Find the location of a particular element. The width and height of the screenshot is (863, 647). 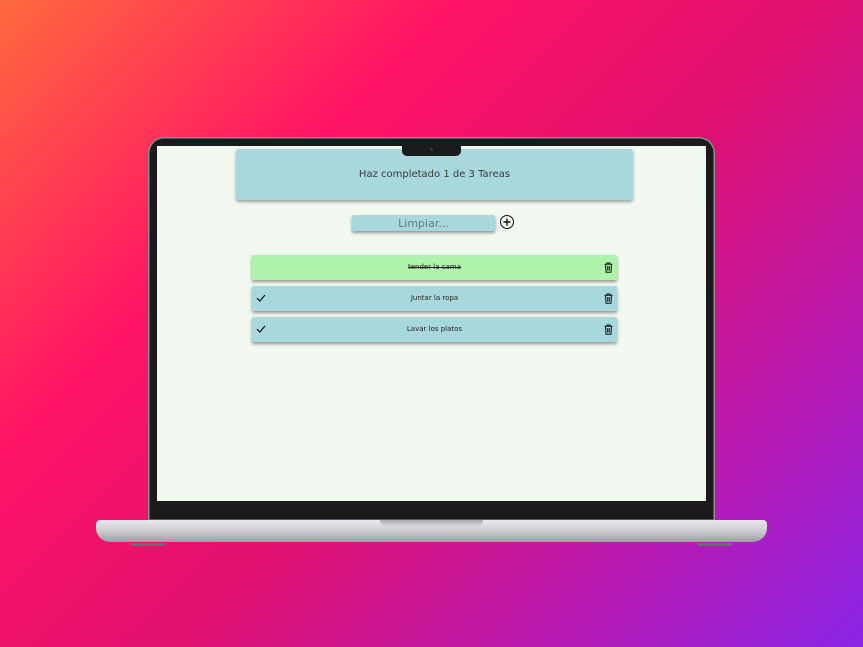

search-input is located at coordinates (423, 223).